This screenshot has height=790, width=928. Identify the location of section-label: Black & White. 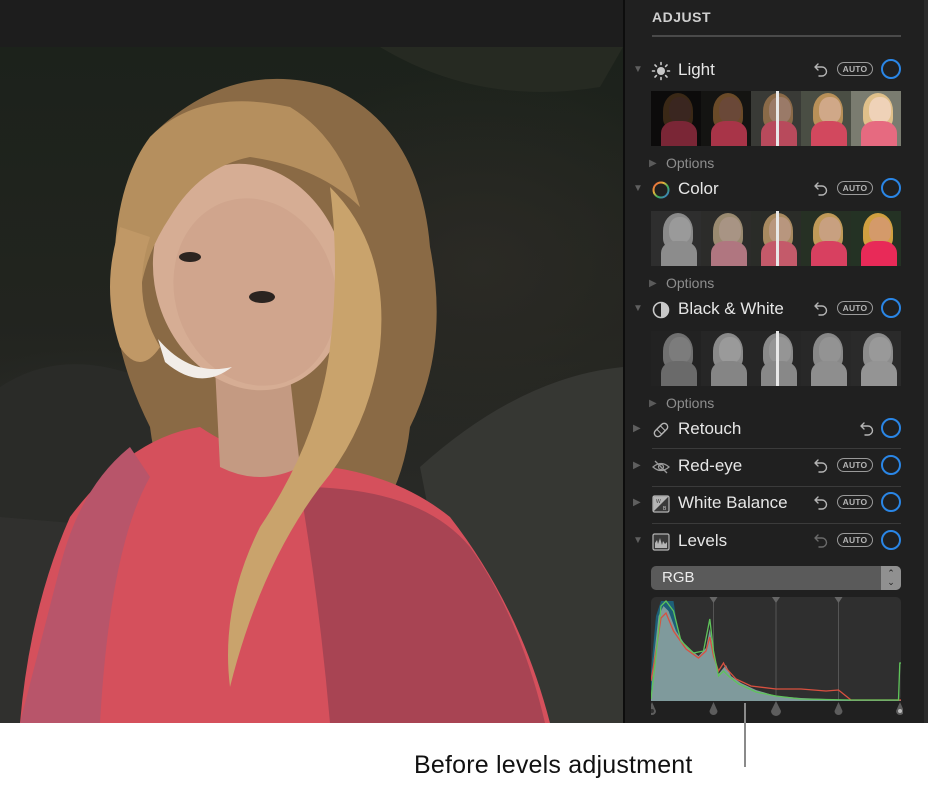
(731, 308).